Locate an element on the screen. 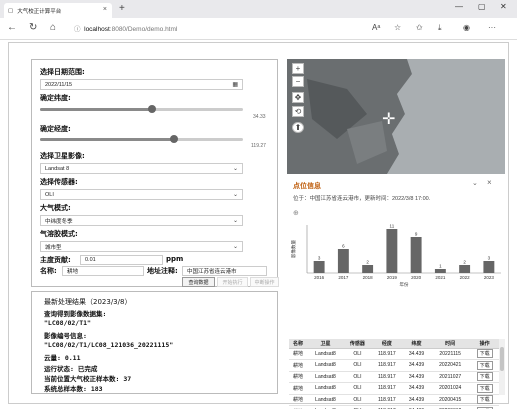 The height and width of the screenshot is (409, 517). results-title: 最新处理结果（2023/3/8） is located at coordinates (88, 302).